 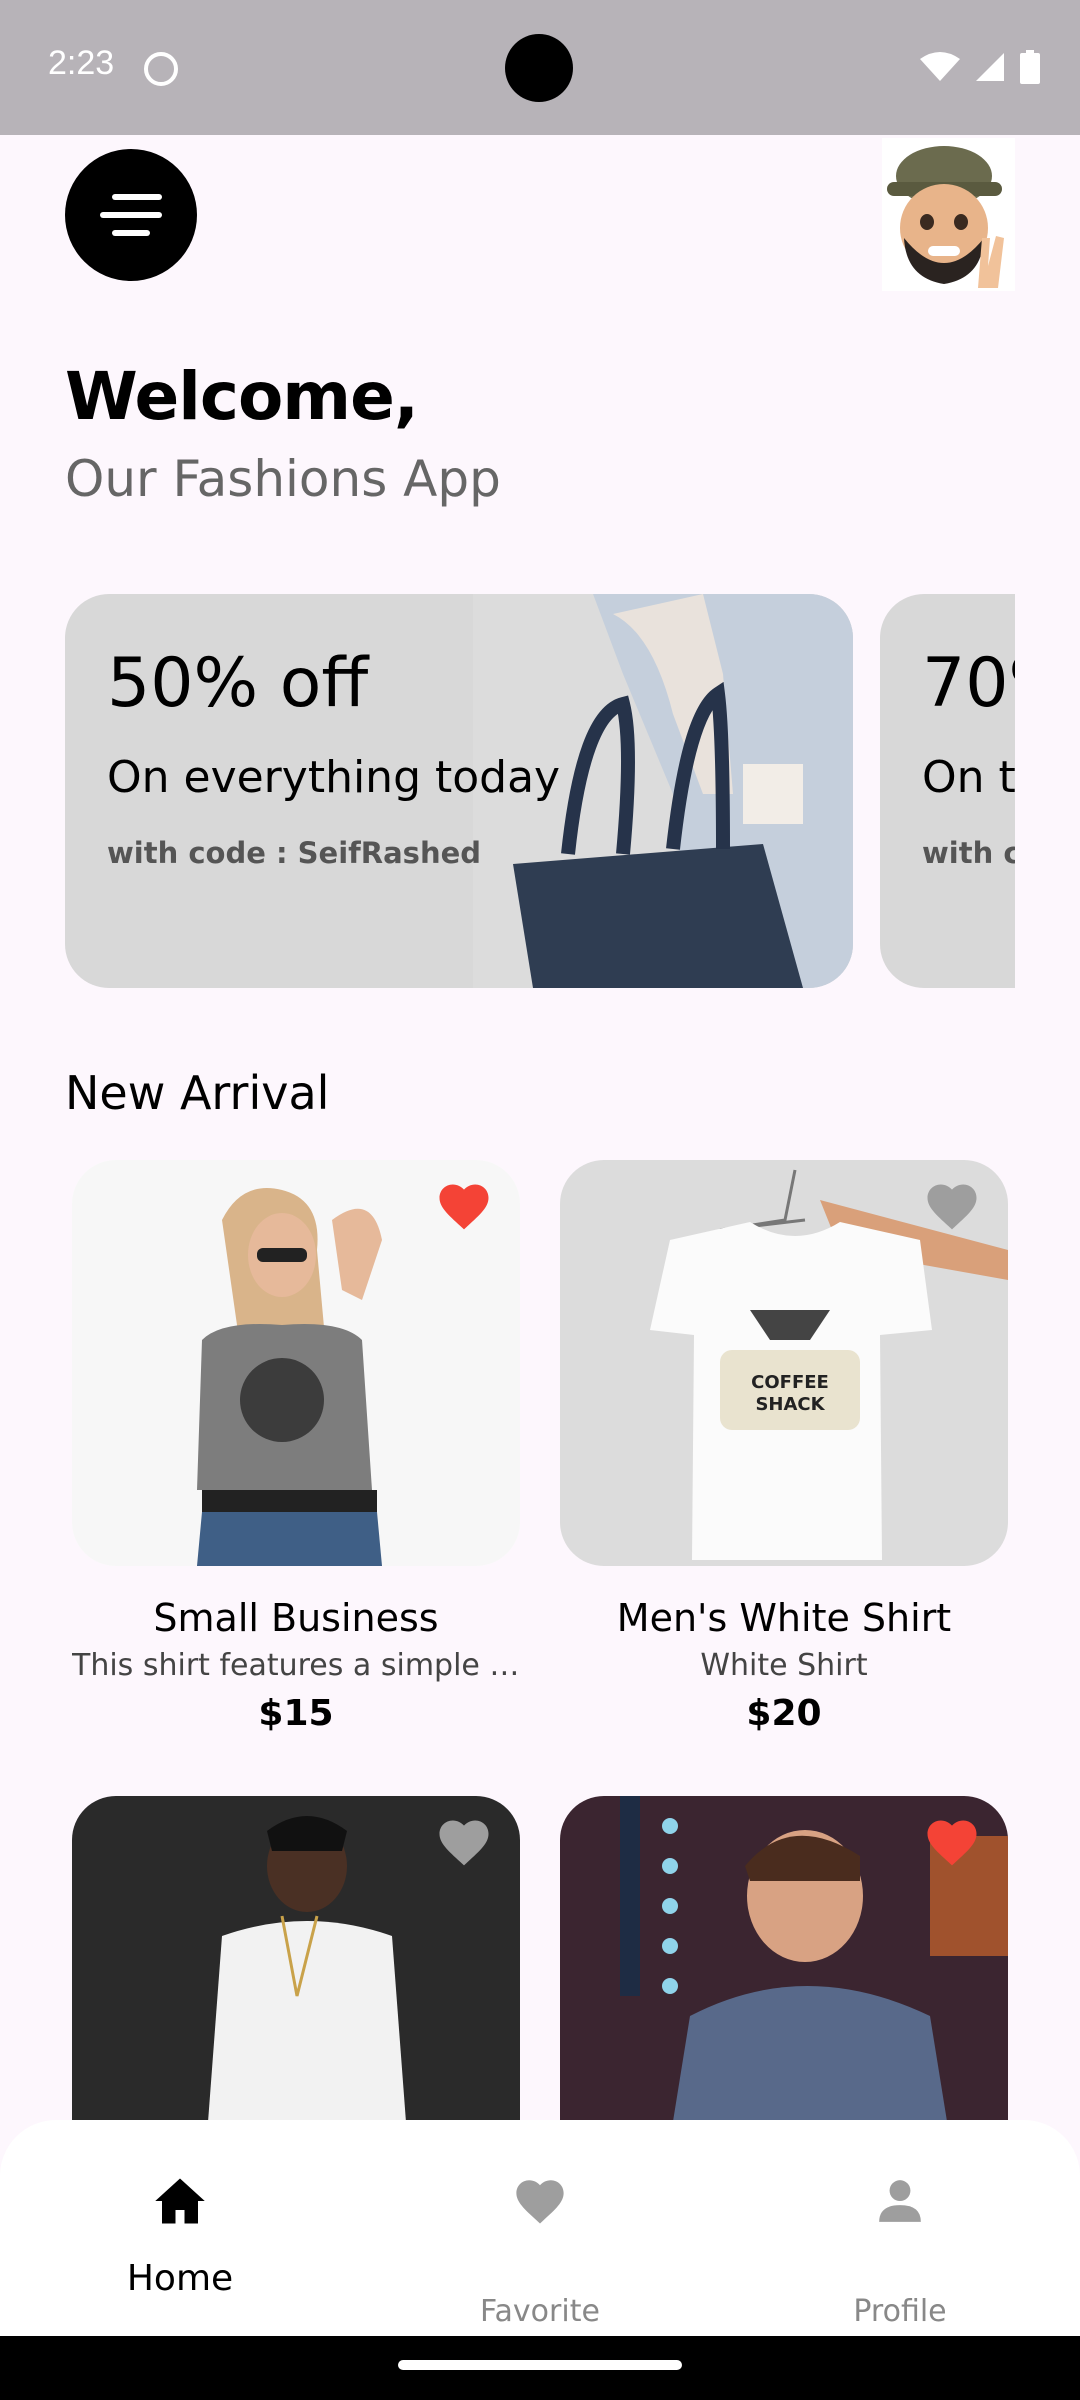 What do you see at coordinates (180, 2201) in the screenshot?
I see `home-icon` at bounding box center [180, 2201].